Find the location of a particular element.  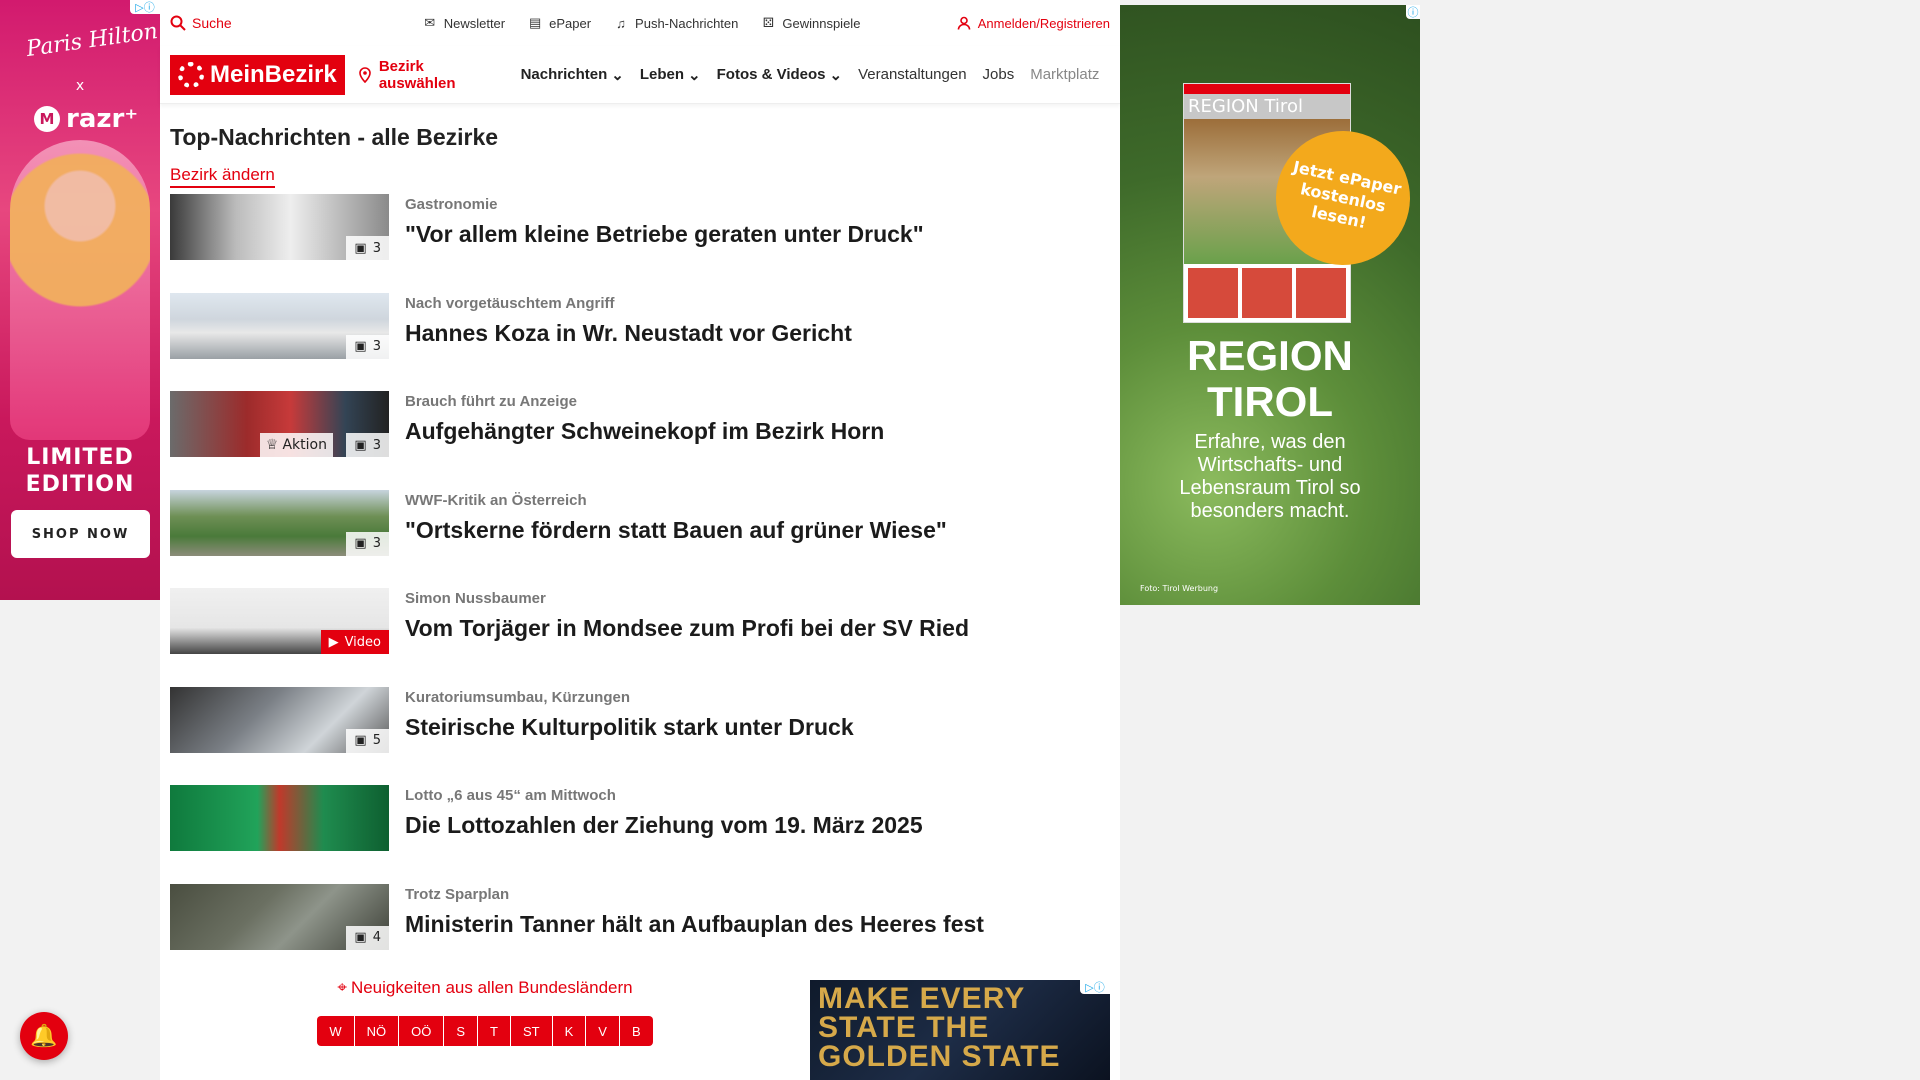

nav-fotos-videos: Fotos & Videos ⌄ is located at coordinates (779, 75).